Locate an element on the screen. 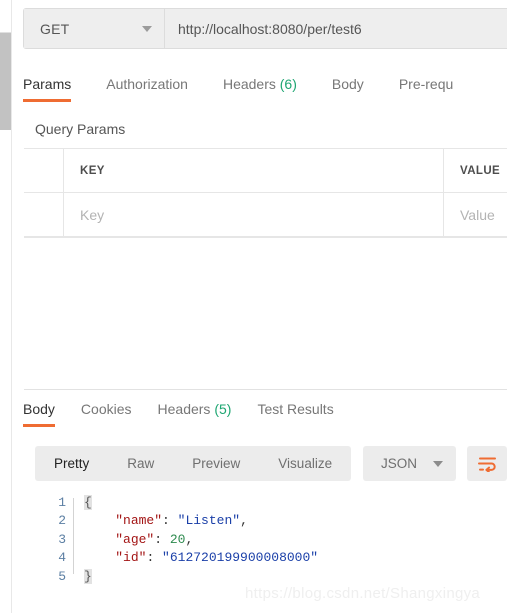 The image size is (507, 613). tab-params: Params is located at coordinates (47, 89).